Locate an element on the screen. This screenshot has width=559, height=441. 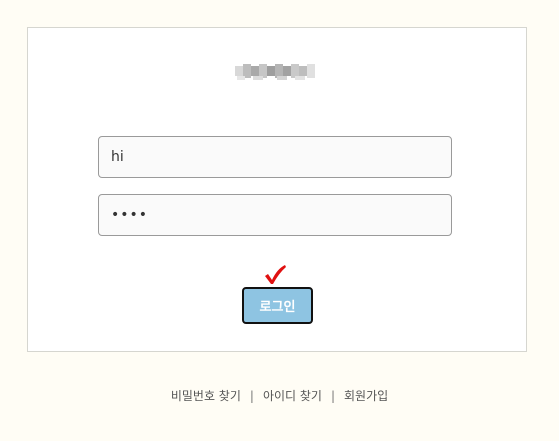
site-logo is located at coordinates (275, 72).